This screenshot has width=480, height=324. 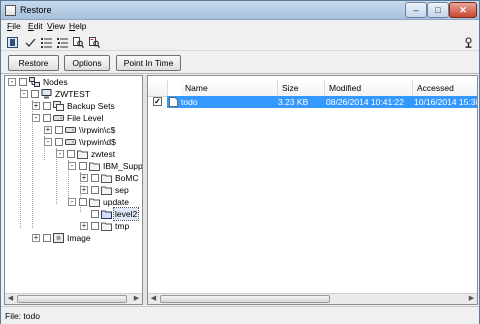 What do you see at coordinates (158, 88) in the screenshot?
I see `checkbox-column-header` at bounding box center [158, 88].